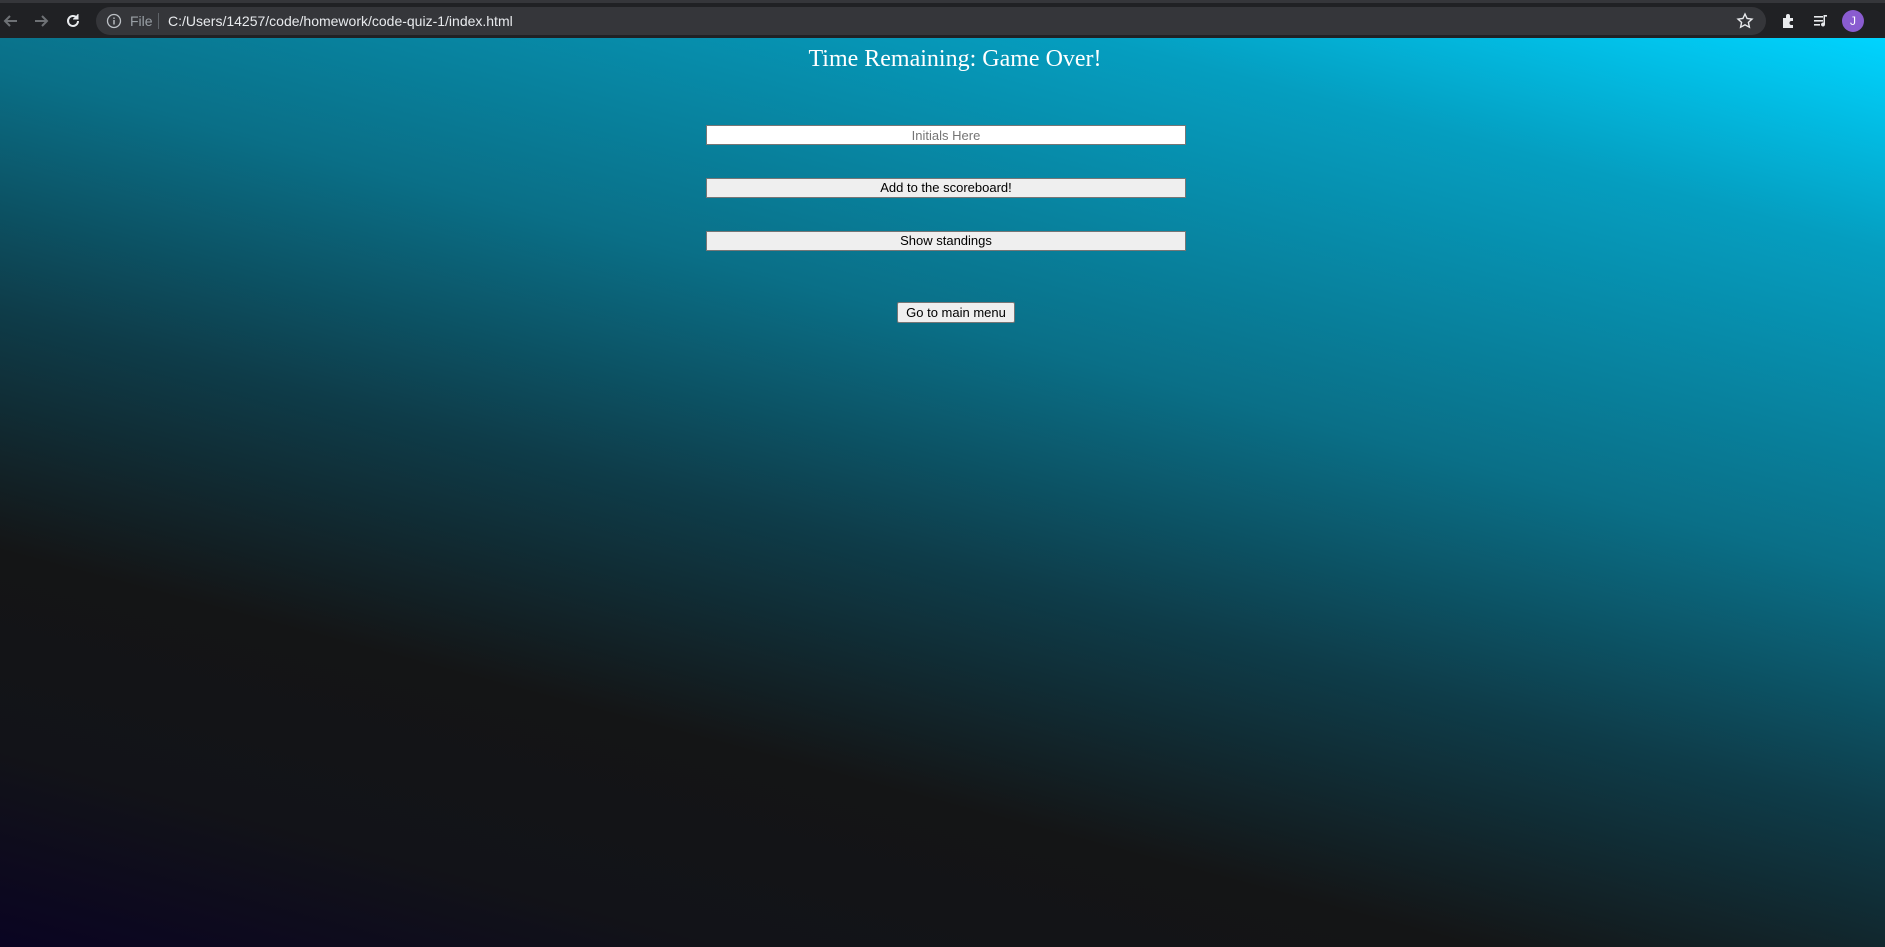 This screenshot has height=947, width=1885. I want to click on avatar: J, so click(1853, 21).